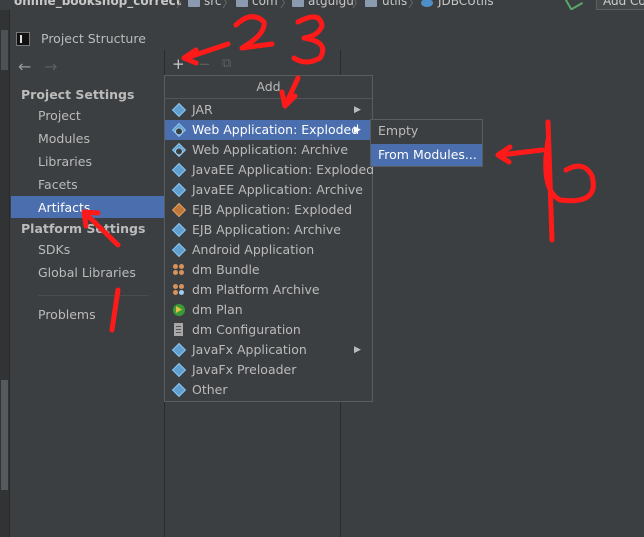 The width and height of the screenshot is (644, 537). I want to click on annotation-digit-4-stroke, so click(569, 181).